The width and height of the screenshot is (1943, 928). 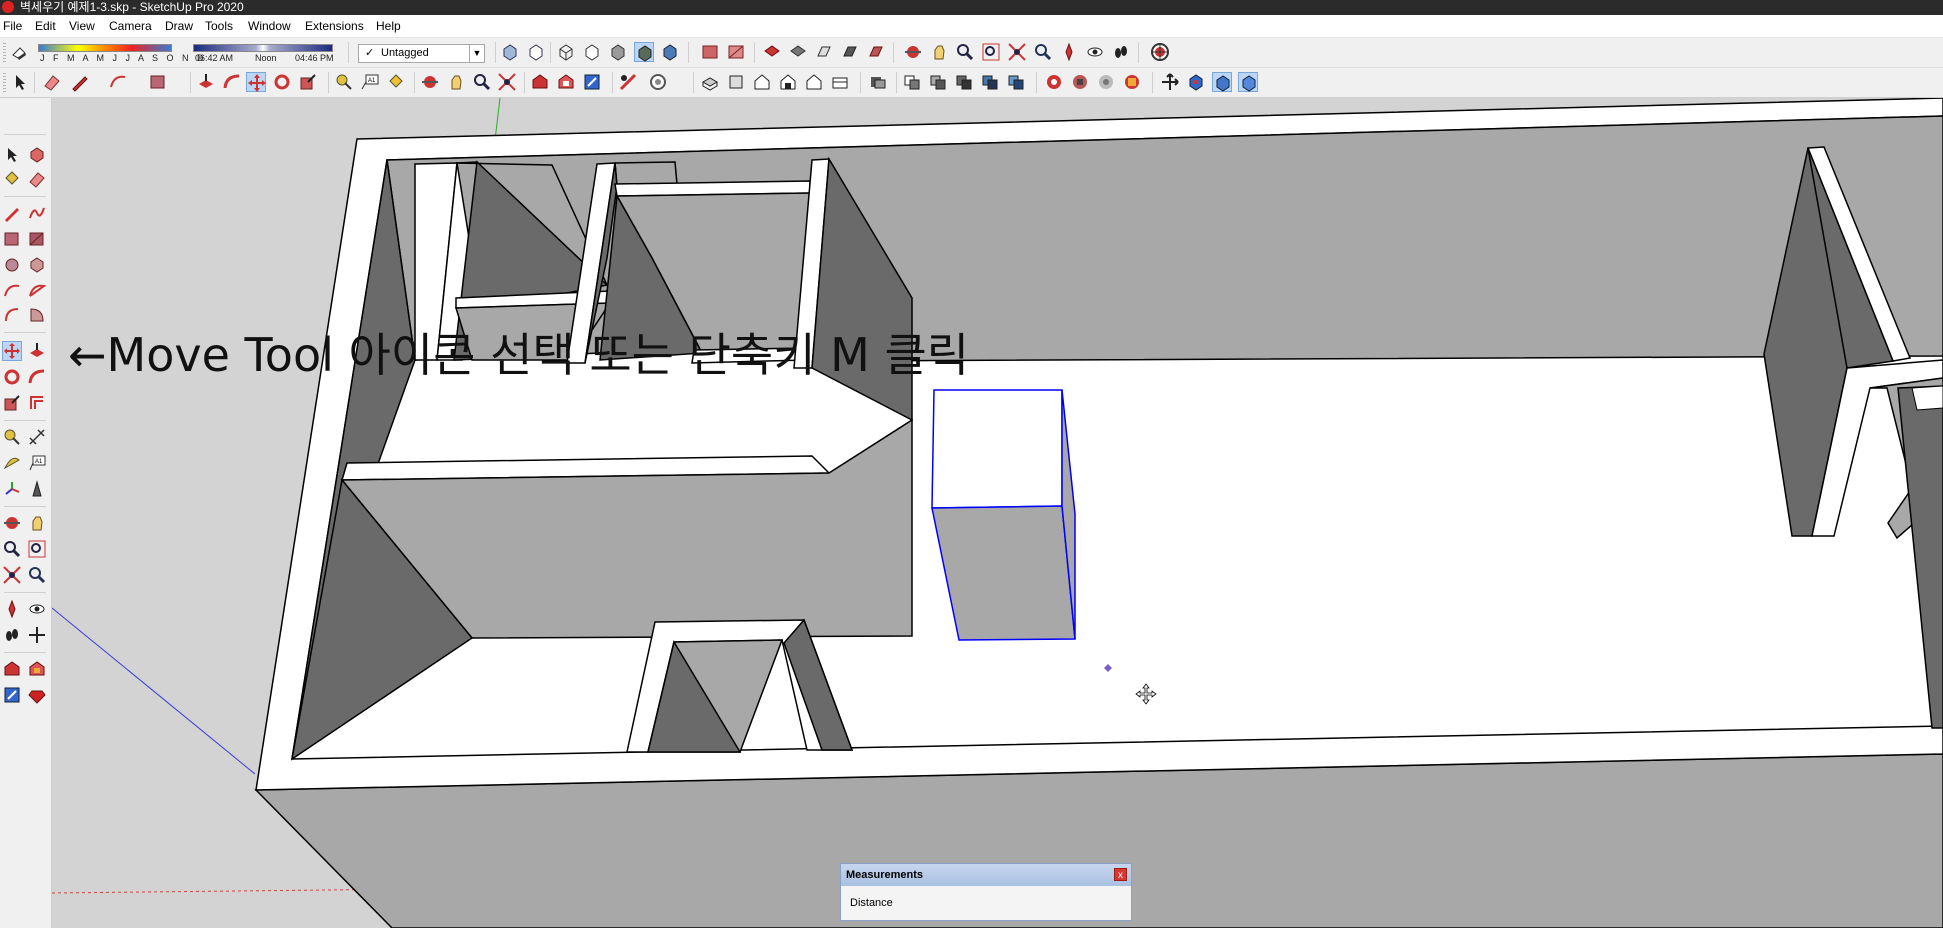 I want to click on menu-view: View, so click(x=82, y=26).